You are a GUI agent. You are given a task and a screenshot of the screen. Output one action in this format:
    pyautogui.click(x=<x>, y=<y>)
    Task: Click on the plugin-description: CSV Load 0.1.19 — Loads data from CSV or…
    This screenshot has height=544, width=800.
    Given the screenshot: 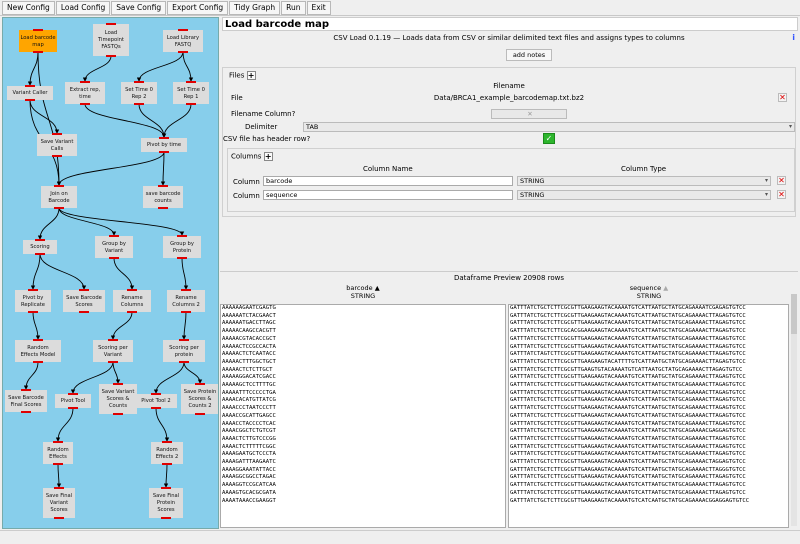 What is the action you would take?
    pyautogui.click(x=509, y=38)
    